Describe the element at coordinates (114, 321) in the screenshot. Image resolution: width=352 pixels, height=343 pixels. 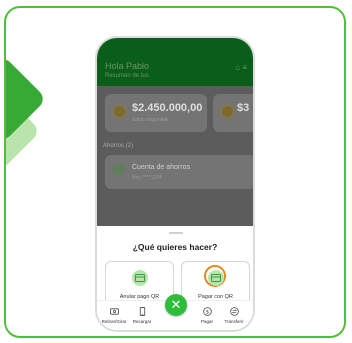
I see `nav-label: Retirar/Girar` at that location.